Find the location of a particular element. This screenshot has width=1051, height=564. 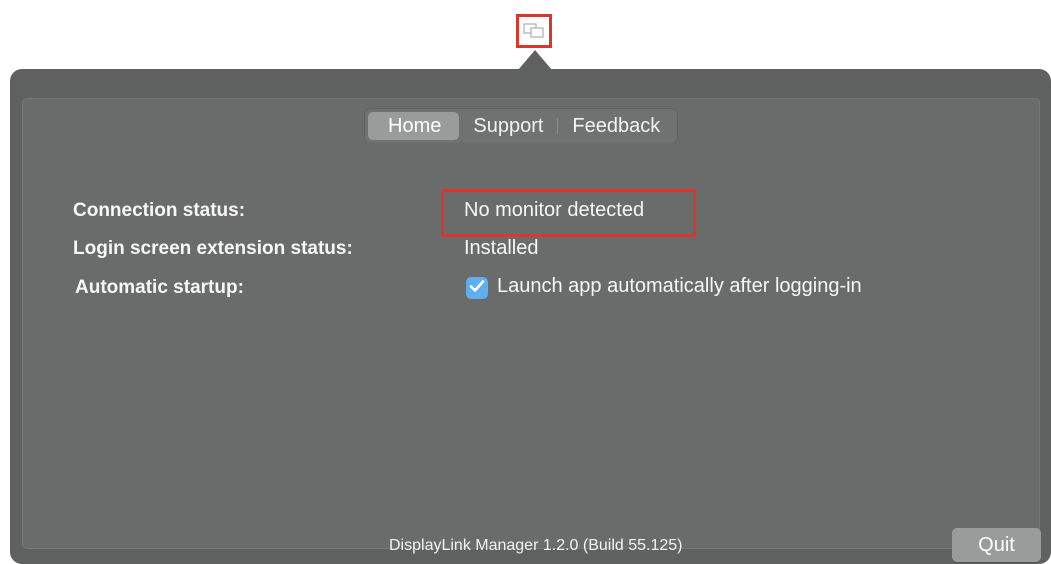

tab-feedback: Feedback is located at coordinates (616, 126).